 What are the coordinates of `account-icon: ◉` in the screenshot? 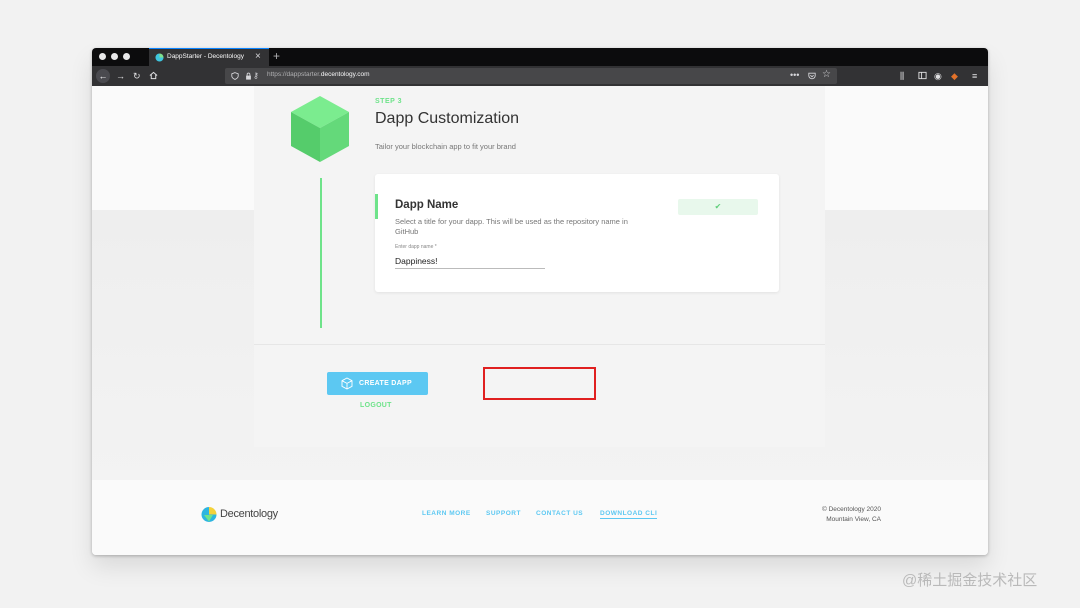 It's located at (938, 76).